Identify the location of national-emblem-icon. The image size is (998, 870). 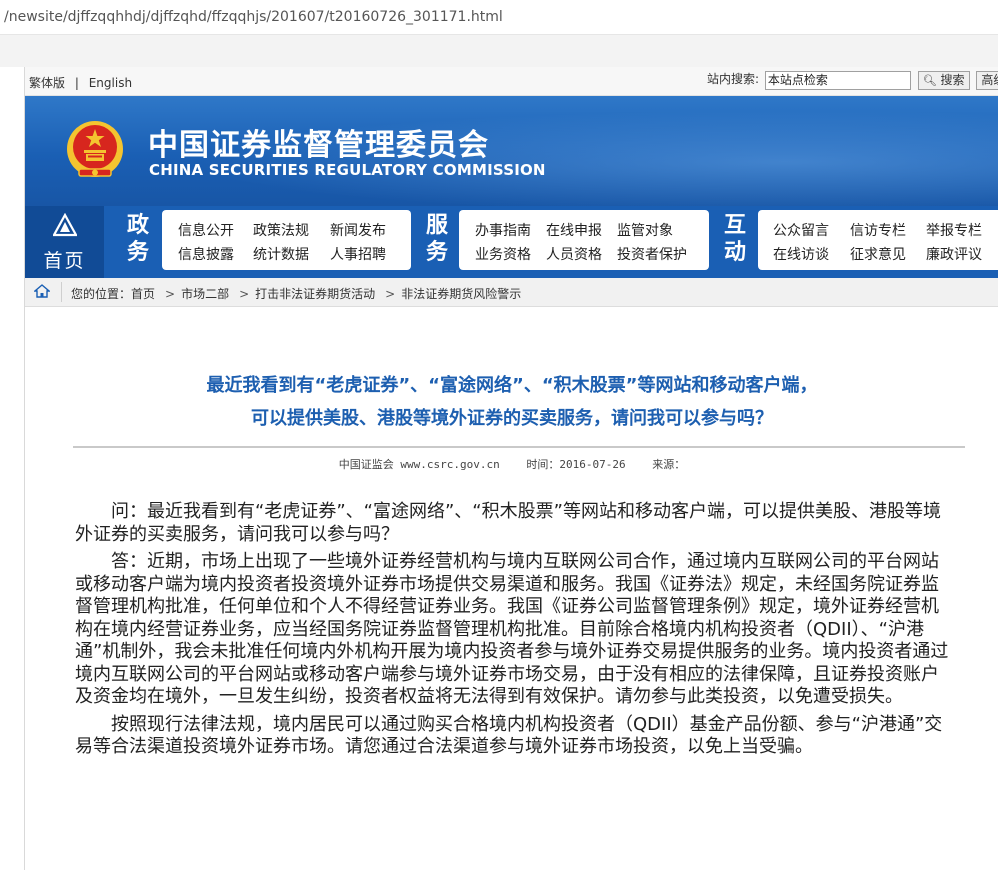
(95, 149).